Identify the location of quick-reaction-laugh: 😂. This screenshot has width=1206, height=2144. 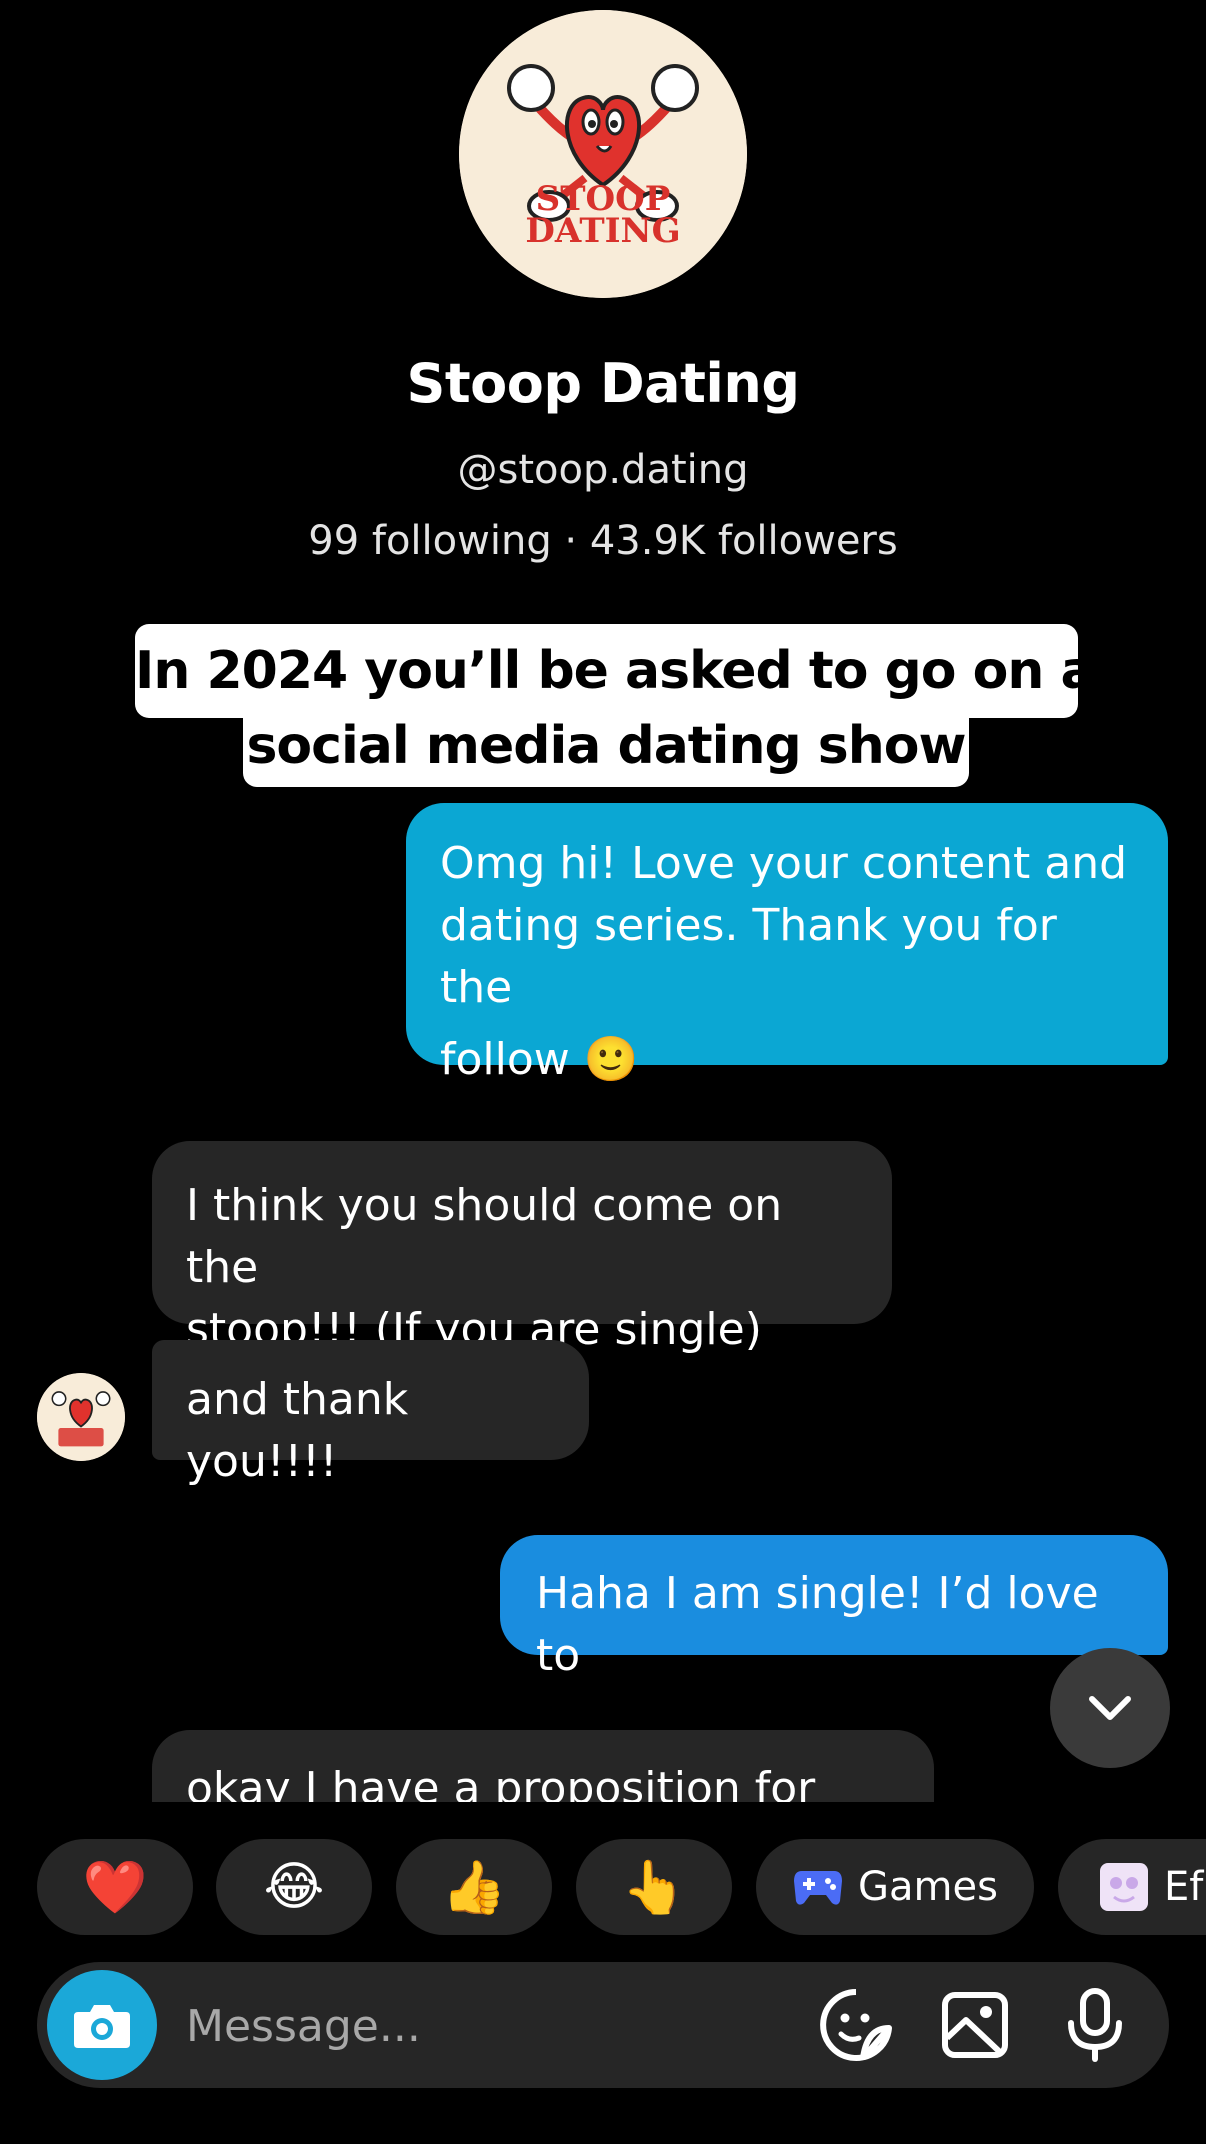
(294, 1887).